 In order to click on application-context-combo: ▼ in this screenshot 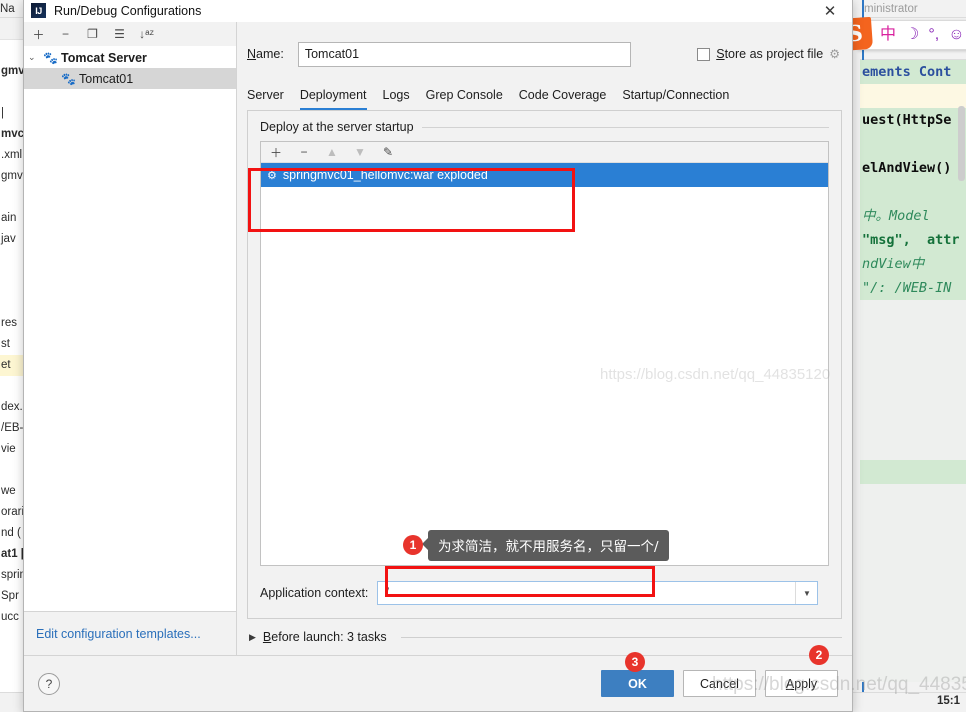, I will do `click(598, 593)`.